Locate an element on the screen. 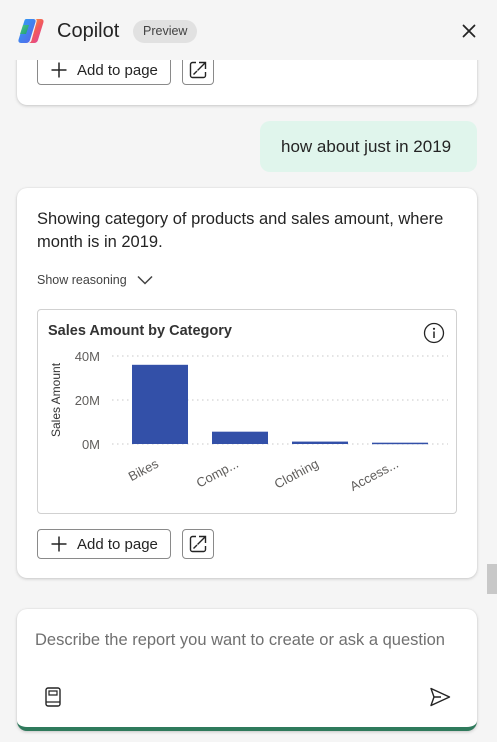 The height and width of the screenshot is (742, 497). send-icon is located at coordinates (440, 697).